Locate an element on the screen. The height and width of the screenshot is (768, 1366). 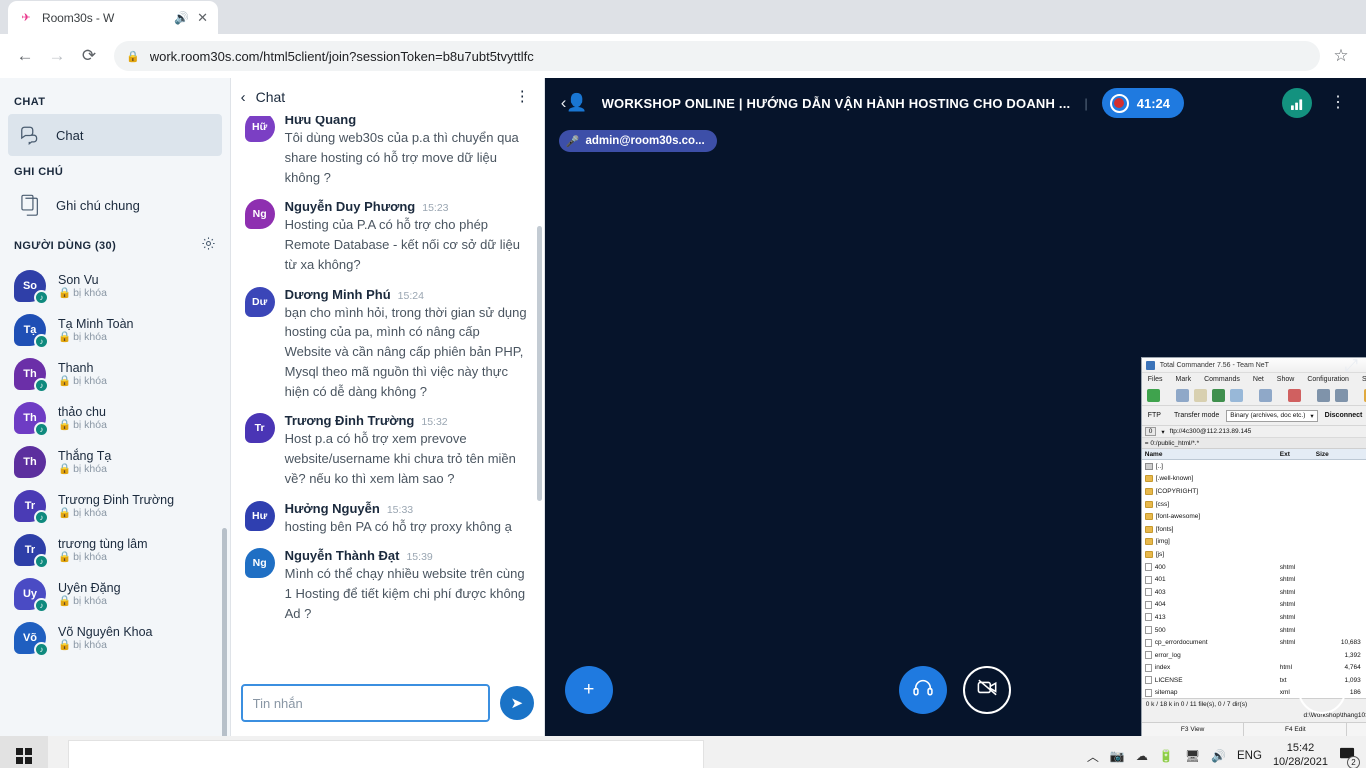
table-row: [css]10/28/2021 15.41-755 is located at coordinates (1254, 504).